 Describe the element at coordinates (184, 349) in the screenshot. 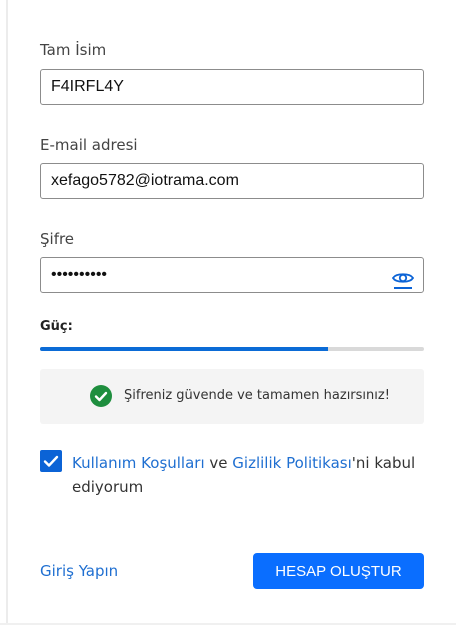

I see `strength-meter-fill` at that location.